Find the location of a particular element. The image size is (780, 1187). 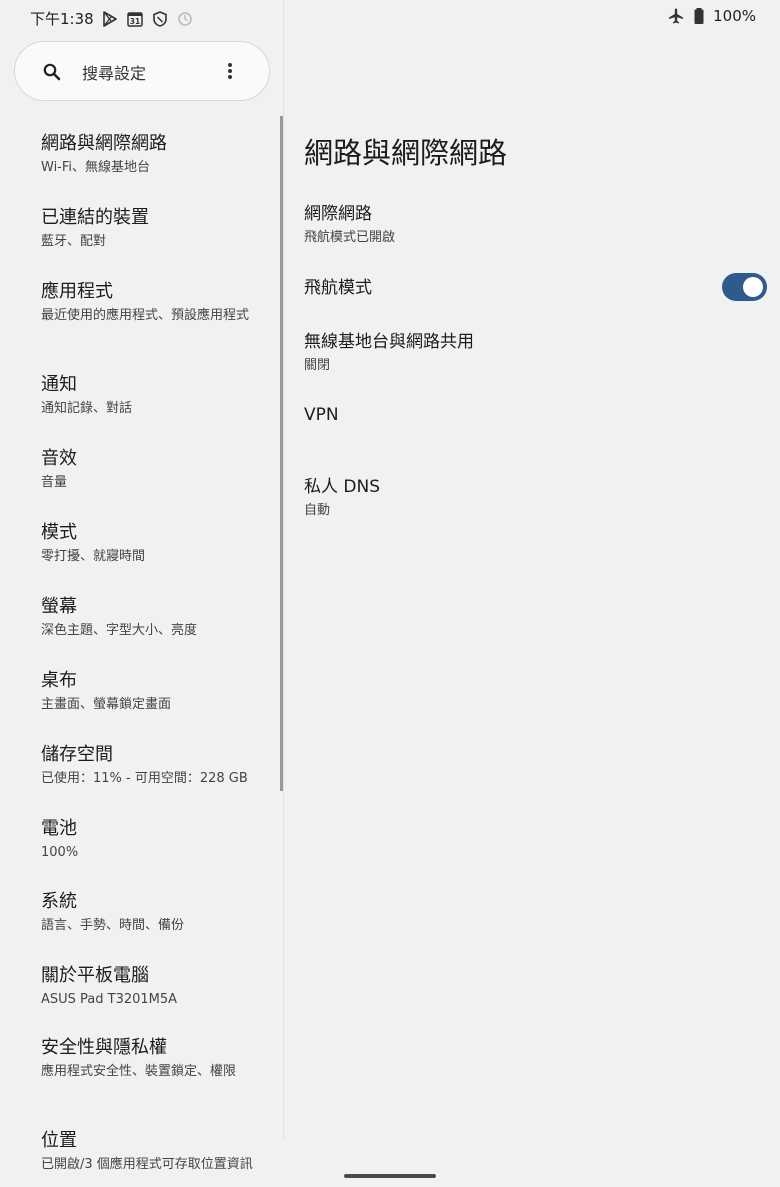

menu-item-security-privacy: 安全性與隱私權 應用程式安全性、裝置鎖定、權限 is located at coordinates (151, 1059).